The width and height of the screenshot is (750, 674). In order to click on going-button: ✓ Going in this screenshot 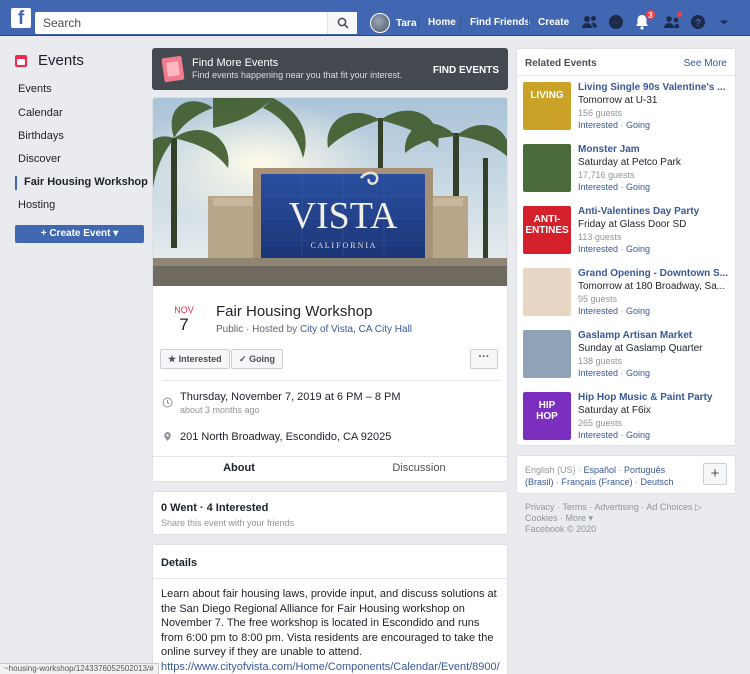, I will do `click(257, 359)`.